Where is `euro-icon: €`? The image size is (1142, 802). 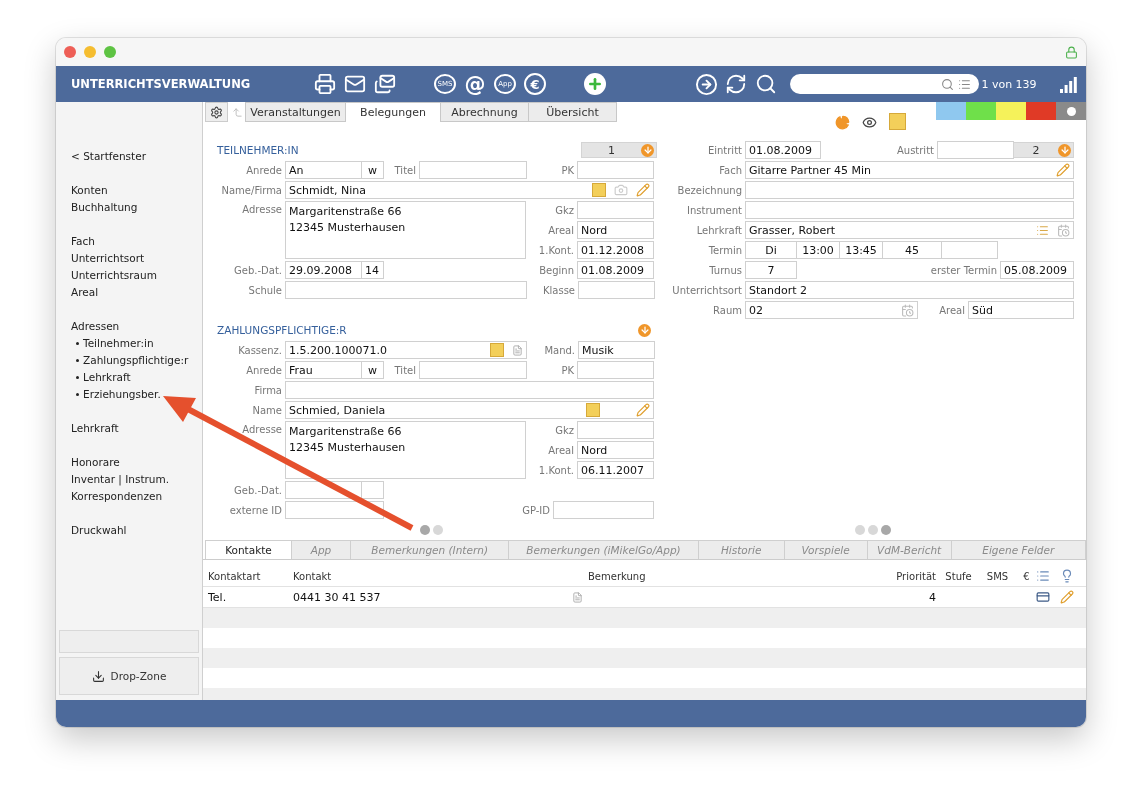 euro-icon: € is located at coordinates (535, 84).